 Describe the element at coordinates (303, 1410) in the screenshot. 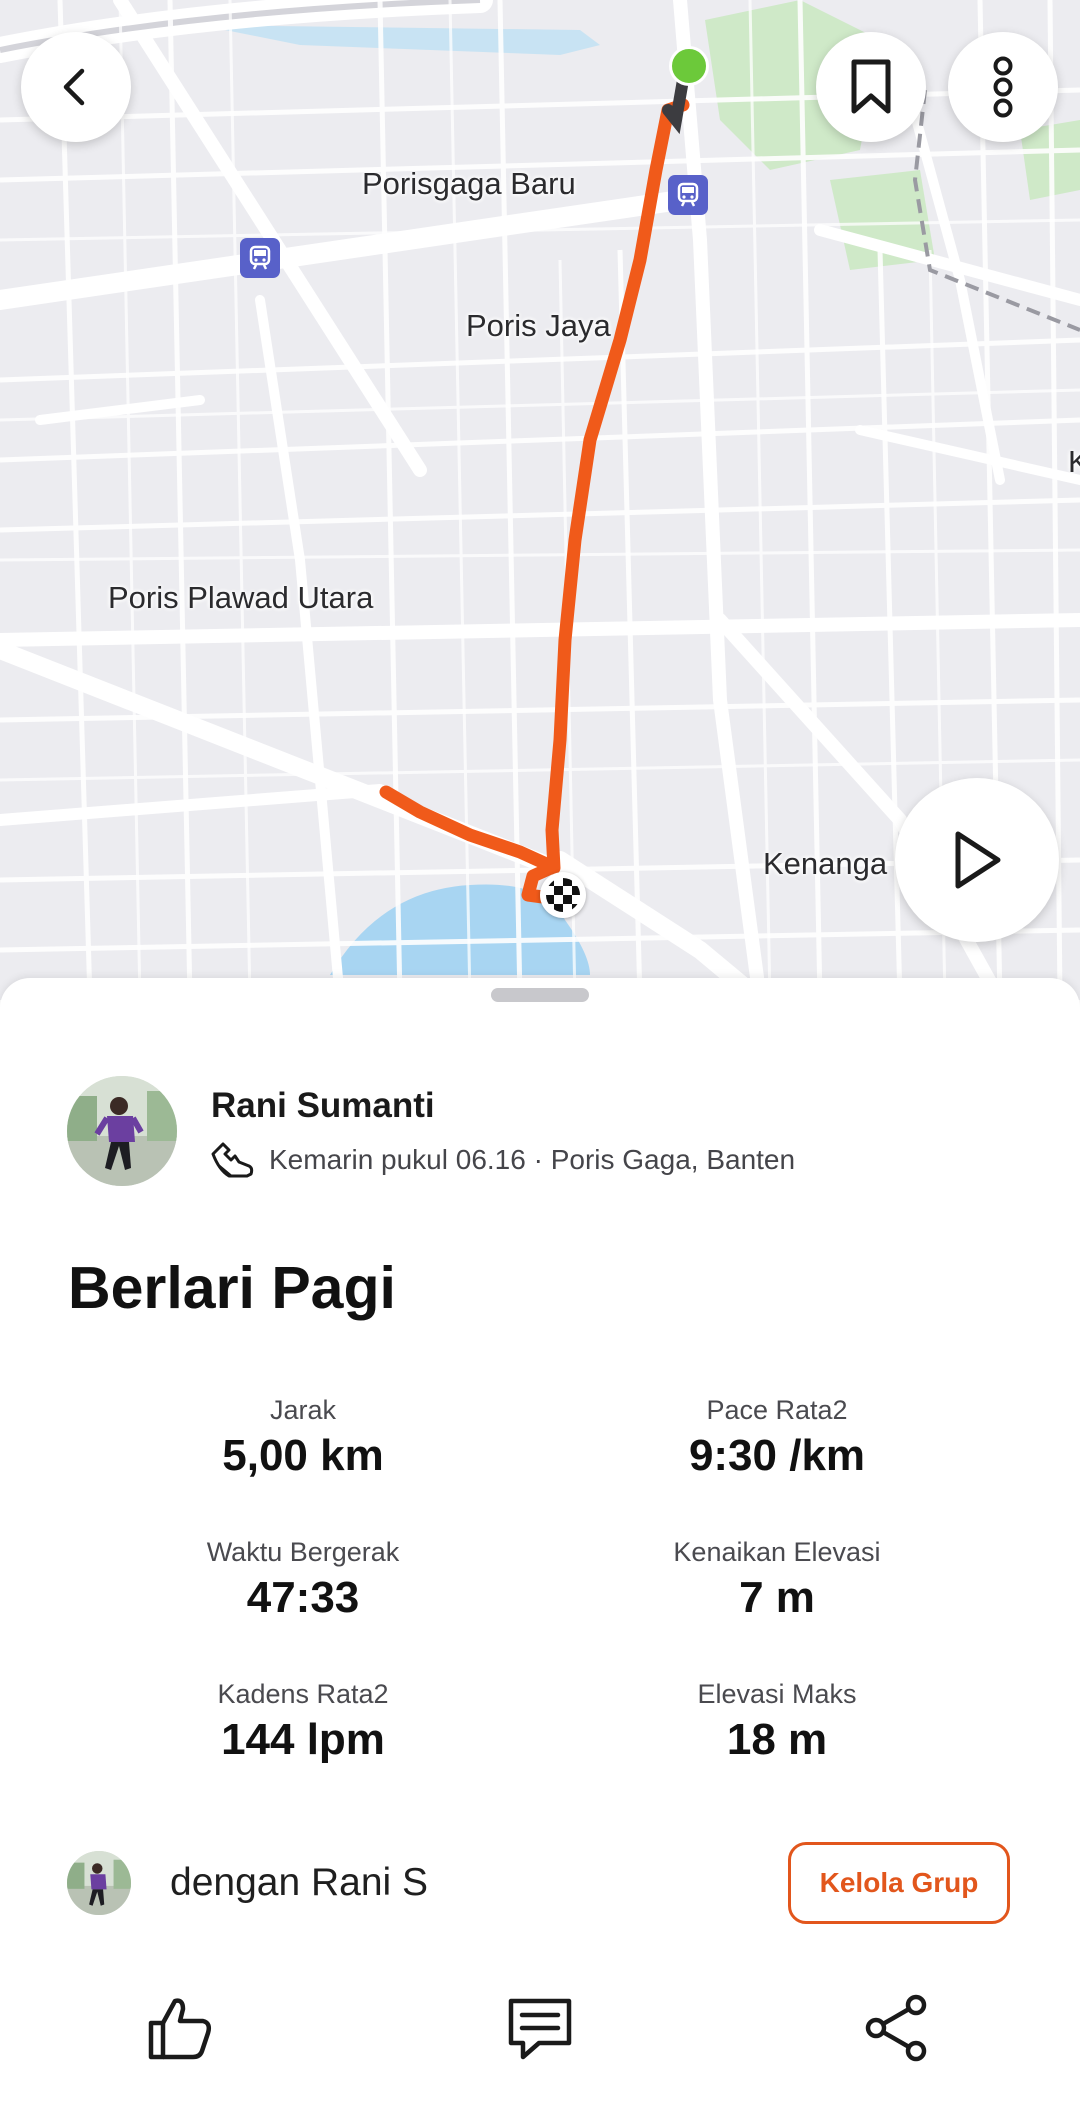

I see `stat-label: Jarak` at that location.